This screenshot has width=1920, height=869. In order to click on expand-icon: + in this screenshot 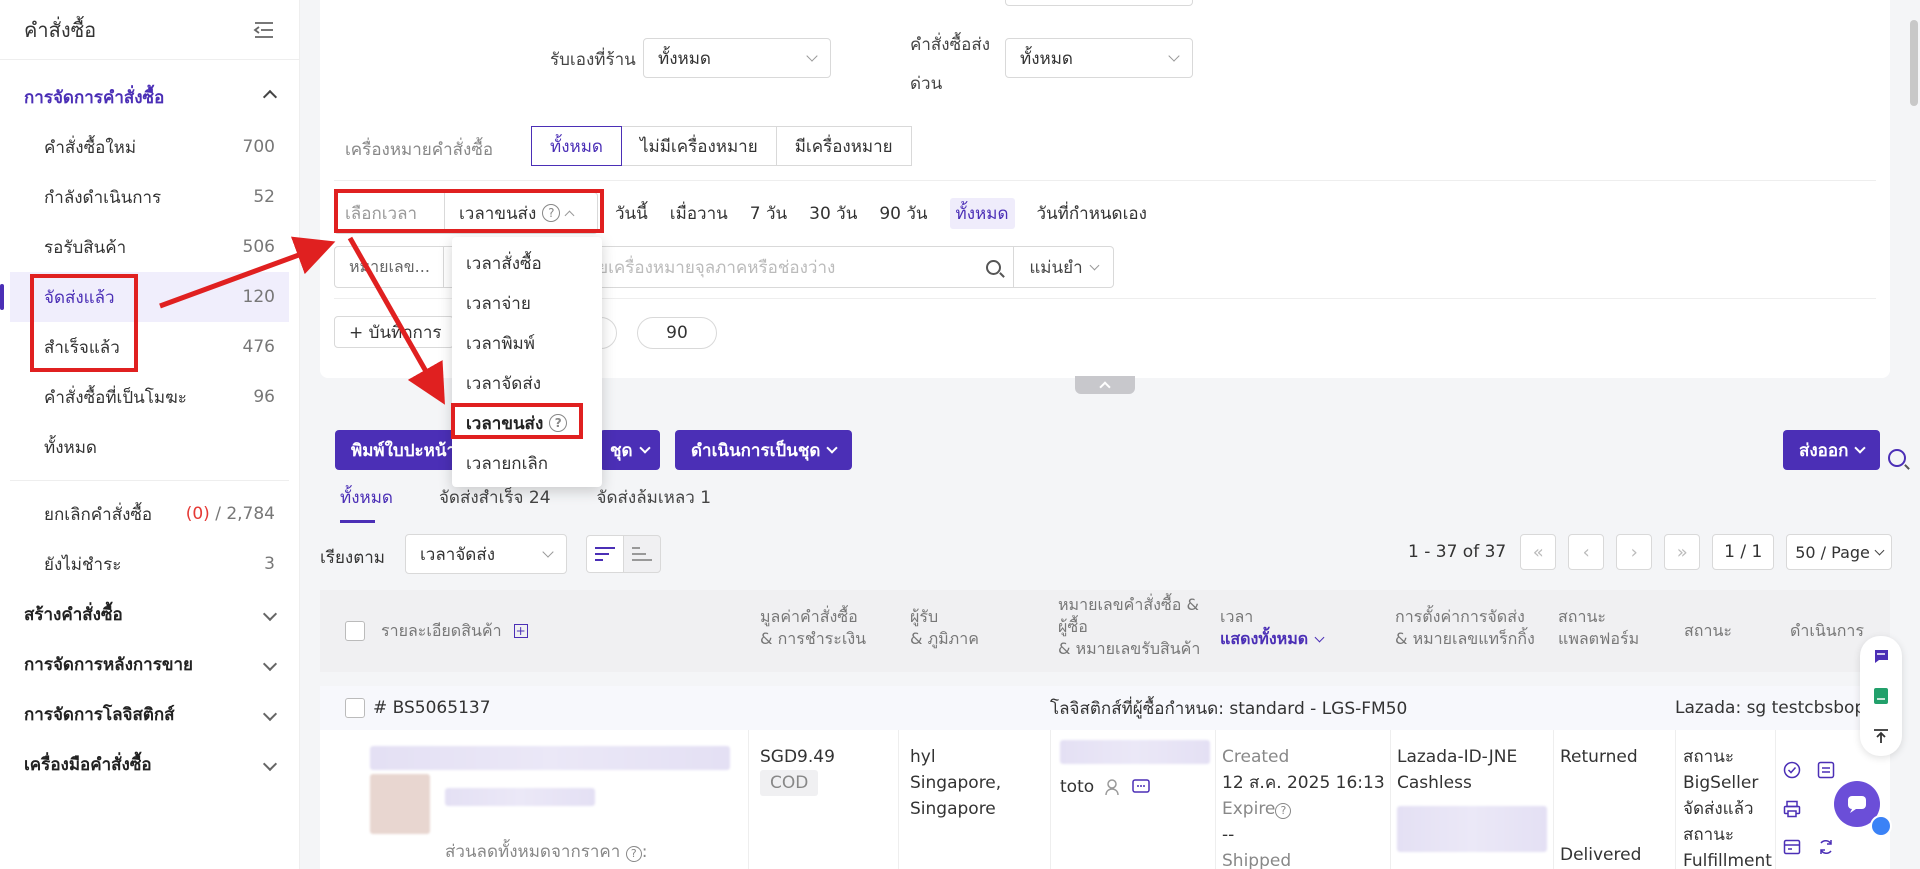, I will do `click(520, 631)`.